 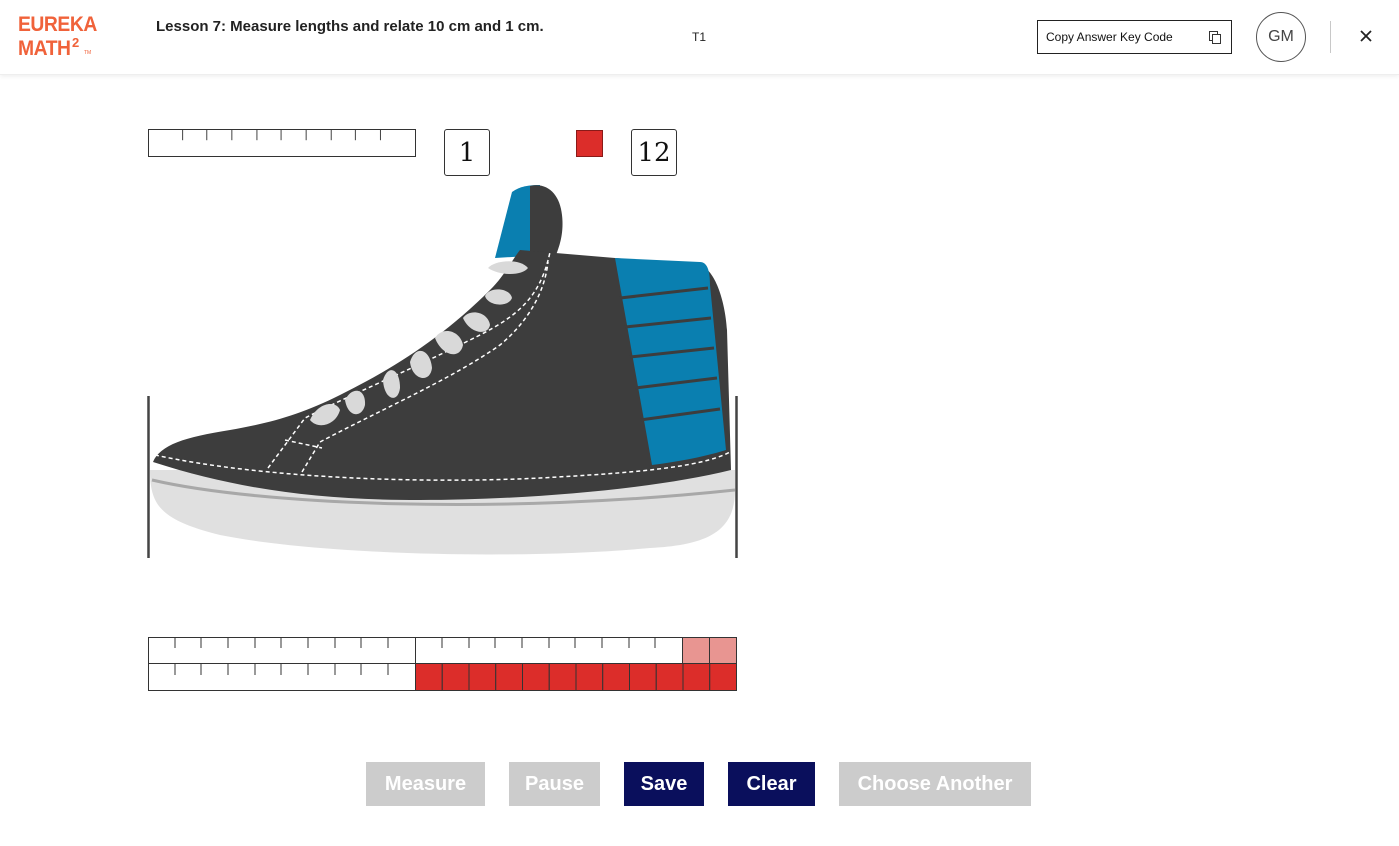 I want to click on topic-tag: T1, so click(x=699, y=37).